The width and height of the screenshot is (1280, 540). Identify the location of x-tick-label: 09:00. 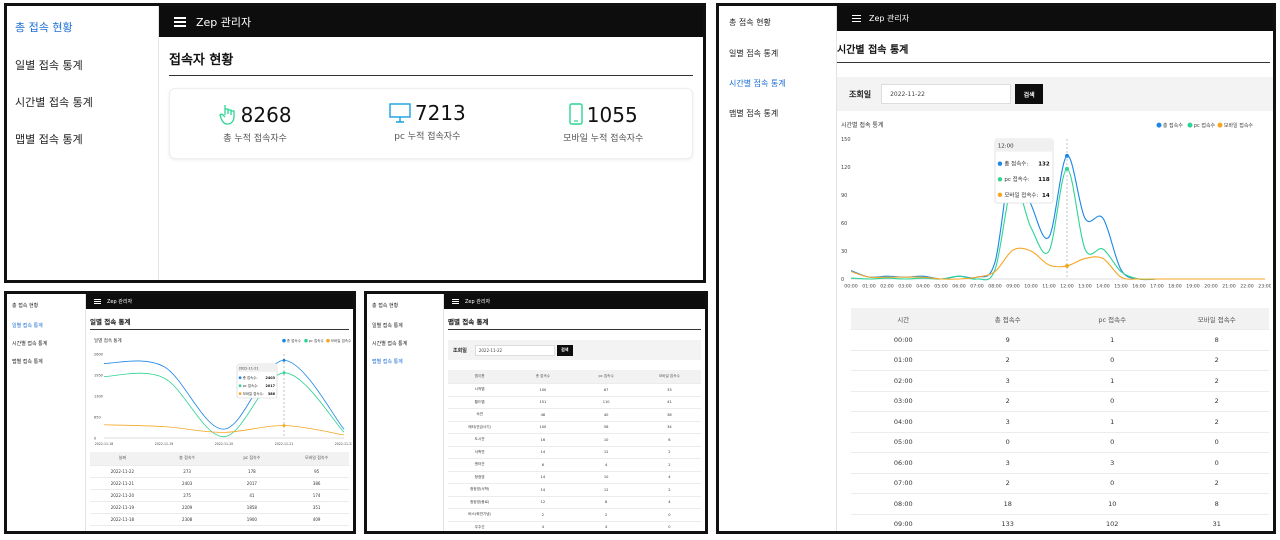
(1013, 287).